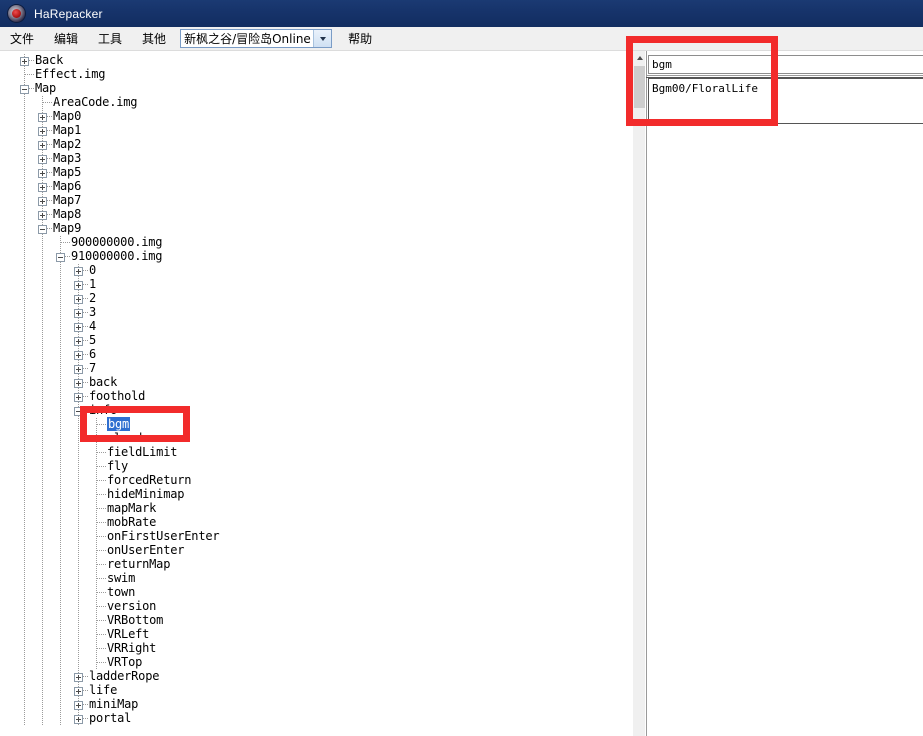 The width and height of the screenshot is (923, 736). What do you see at coordinates (785, 101) in the screenshot?
I see `node-value-input: Bgm00/FloralLife` at bounding box center [785, 101].